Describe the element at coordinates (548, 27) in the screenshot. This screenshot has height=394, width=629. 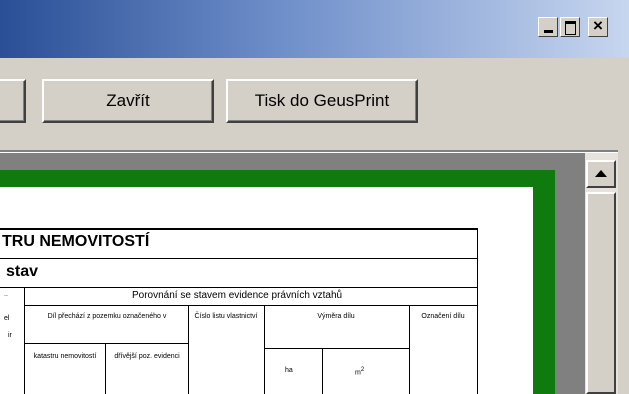
I see `minimize-button` at that location.